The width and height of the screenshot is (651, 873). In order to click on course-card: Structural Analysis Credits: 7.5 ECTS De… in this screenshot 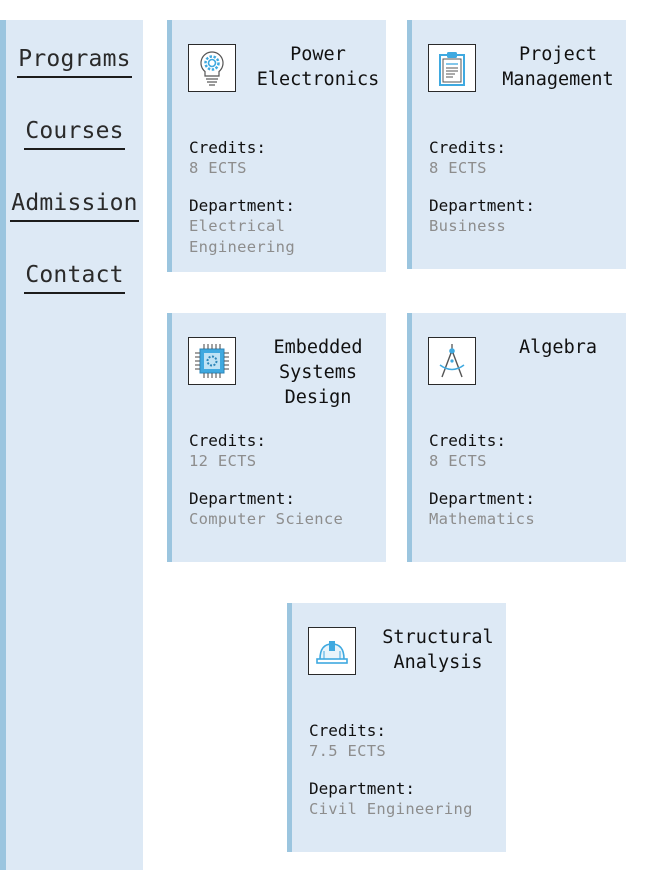, I will do `click(396, 727)`.